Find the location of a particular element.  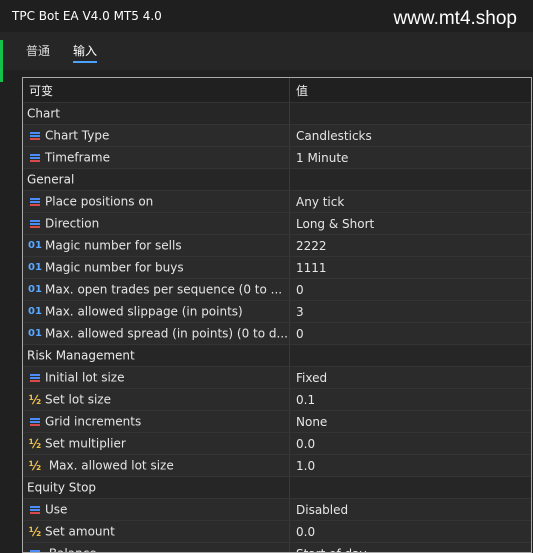

parameter-name-cell: Direction is located at coordinates (156, 223).